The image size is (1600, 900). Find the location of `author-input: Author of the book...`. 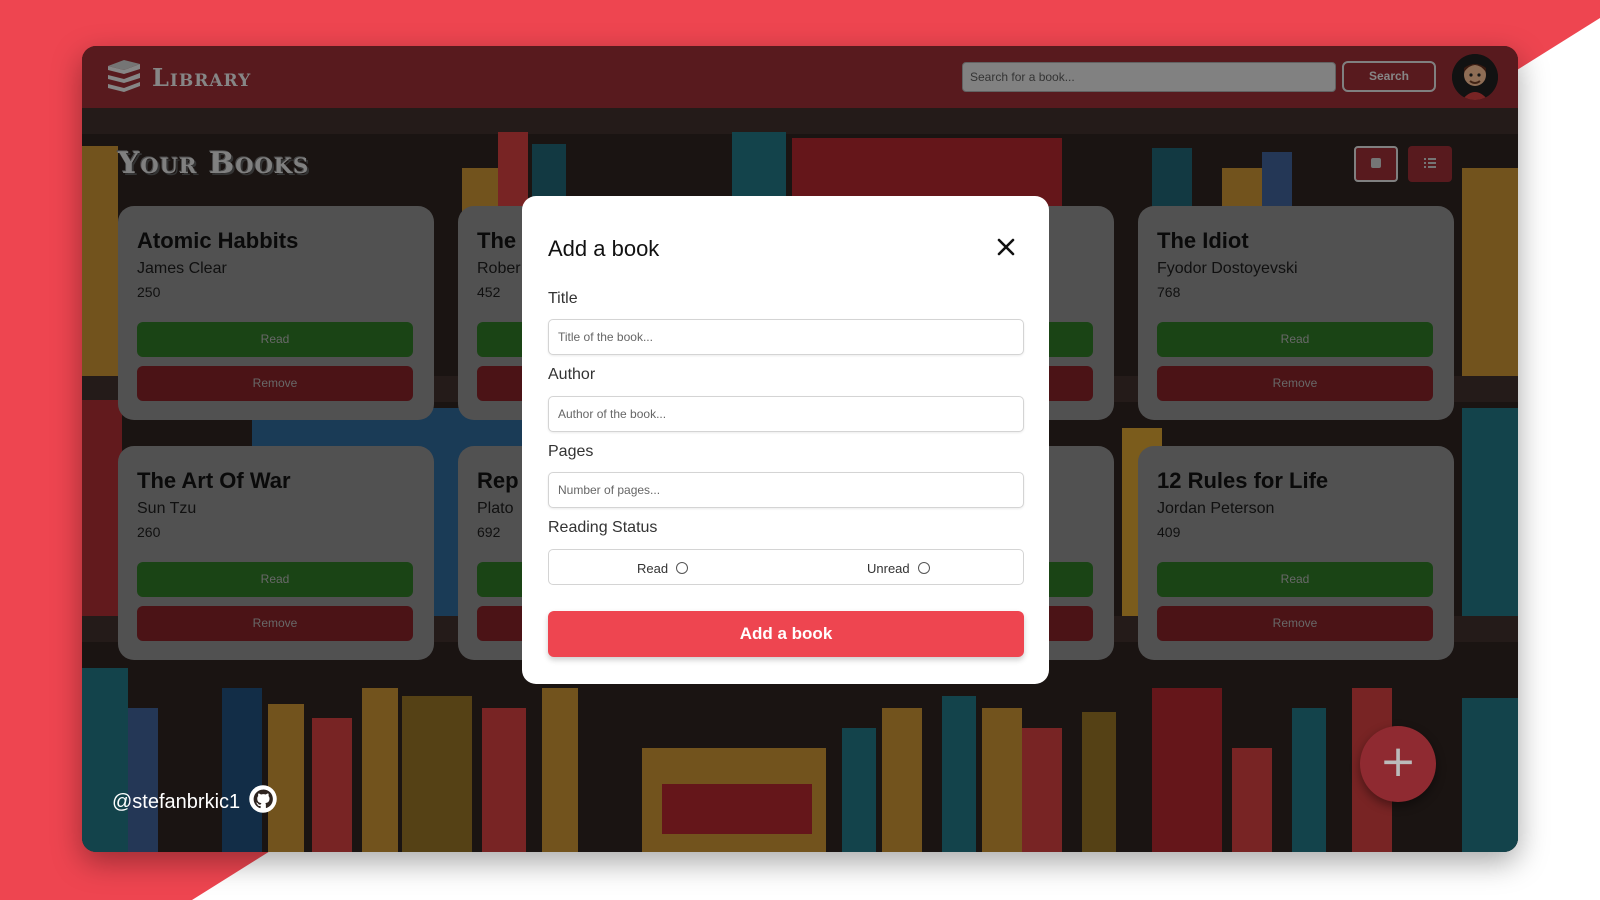

author-input: Author of the book... is located at coordinates (786, 414).